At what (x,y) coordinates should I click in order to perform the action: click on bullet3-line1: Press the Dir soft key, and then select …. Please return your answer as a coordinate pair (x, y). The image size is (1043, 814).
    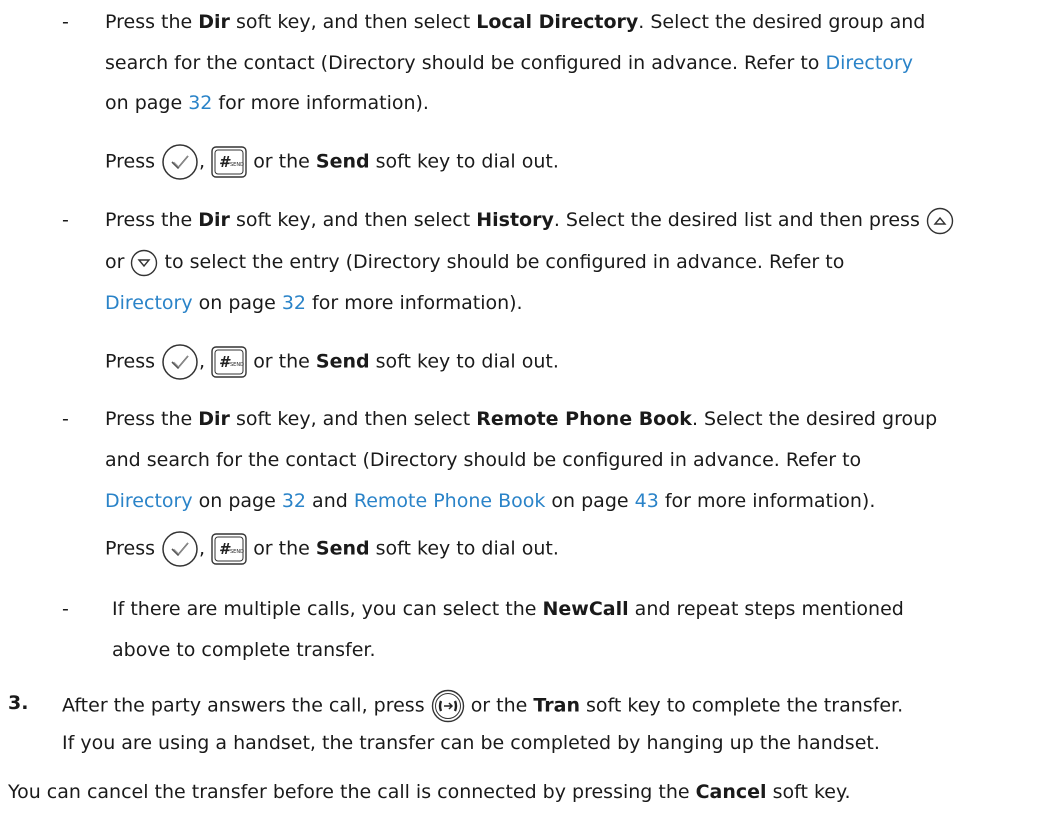
    Looking at the image, I should click on (521, 419).